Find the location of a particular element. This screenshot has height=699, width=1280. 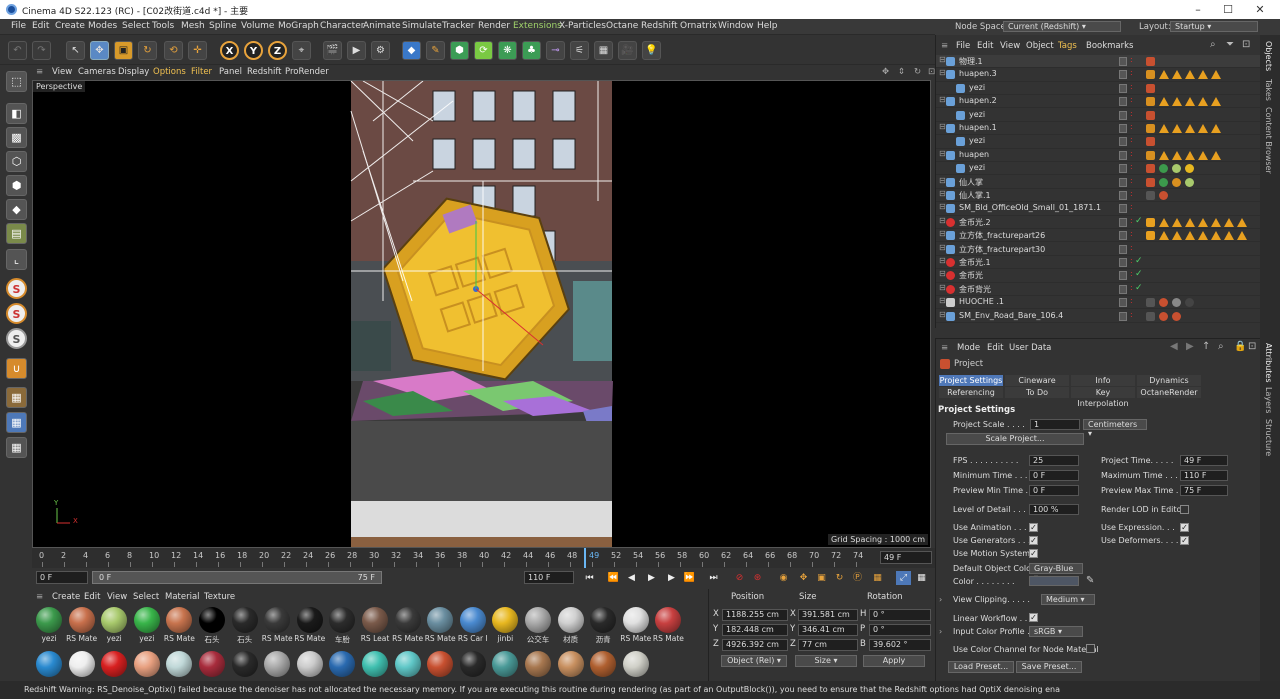

object-menu-view: View is located at coordinates (1010, 46).